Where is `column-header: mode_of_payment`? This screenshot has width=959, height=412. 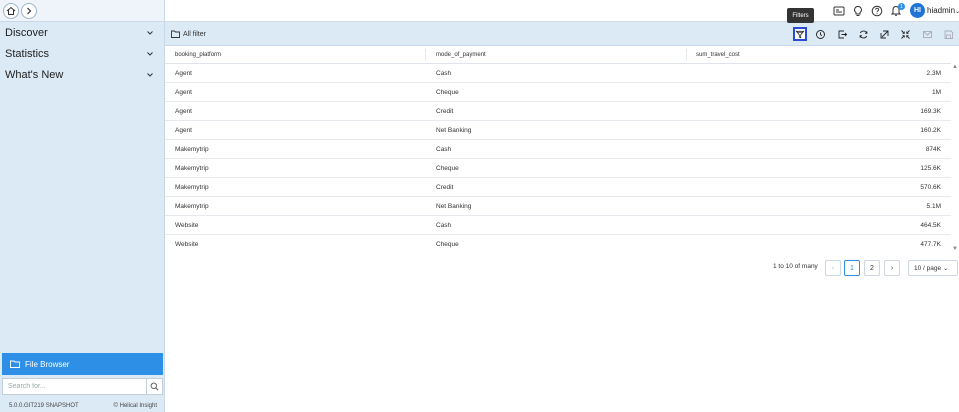
column-header: mode_of_payment is located at coordinates (461, 57).